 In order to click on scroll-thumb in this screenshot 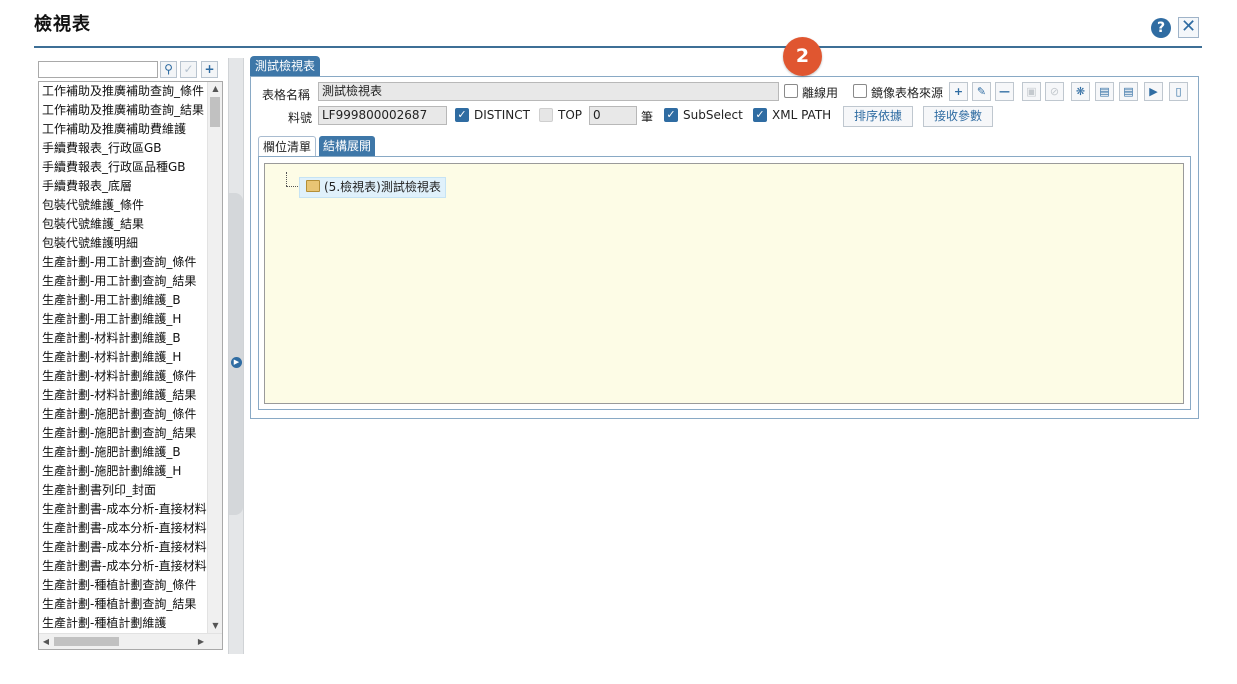, I will do `click(215, 112)`.